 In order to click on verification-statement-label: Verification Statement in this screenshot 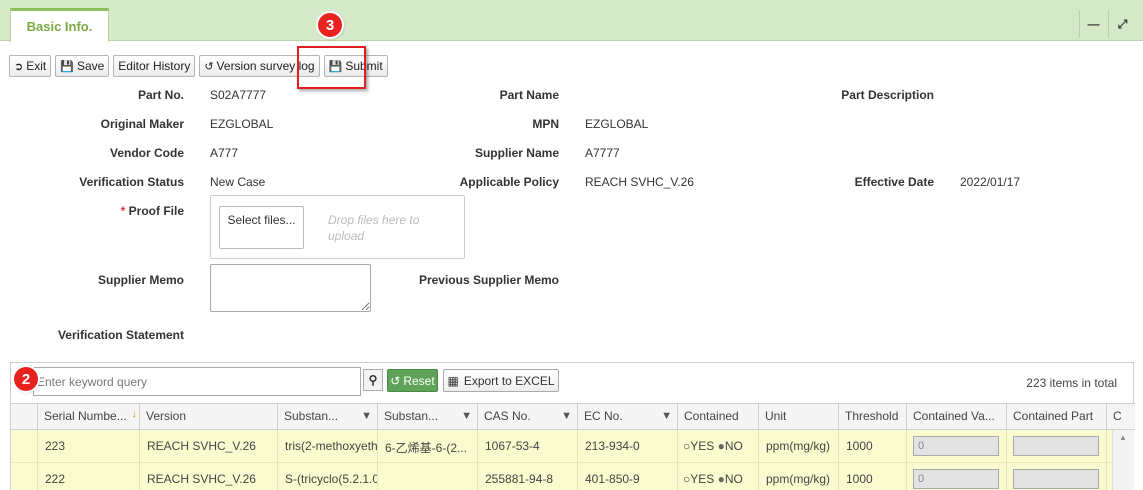, I will do `click(120, 335)`.